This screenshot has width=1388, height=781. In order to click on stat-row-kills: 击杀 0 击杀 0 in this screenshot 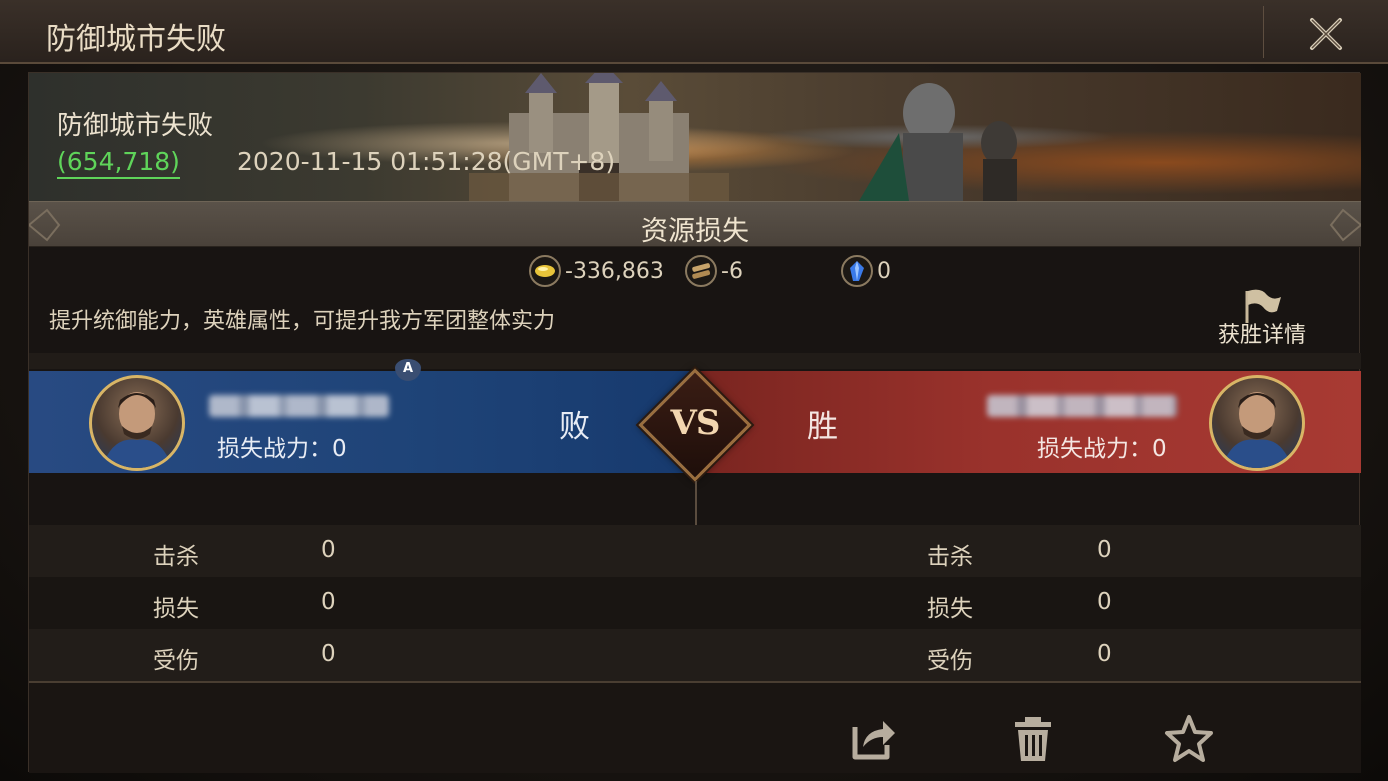, I will do `click(695, 551)`.